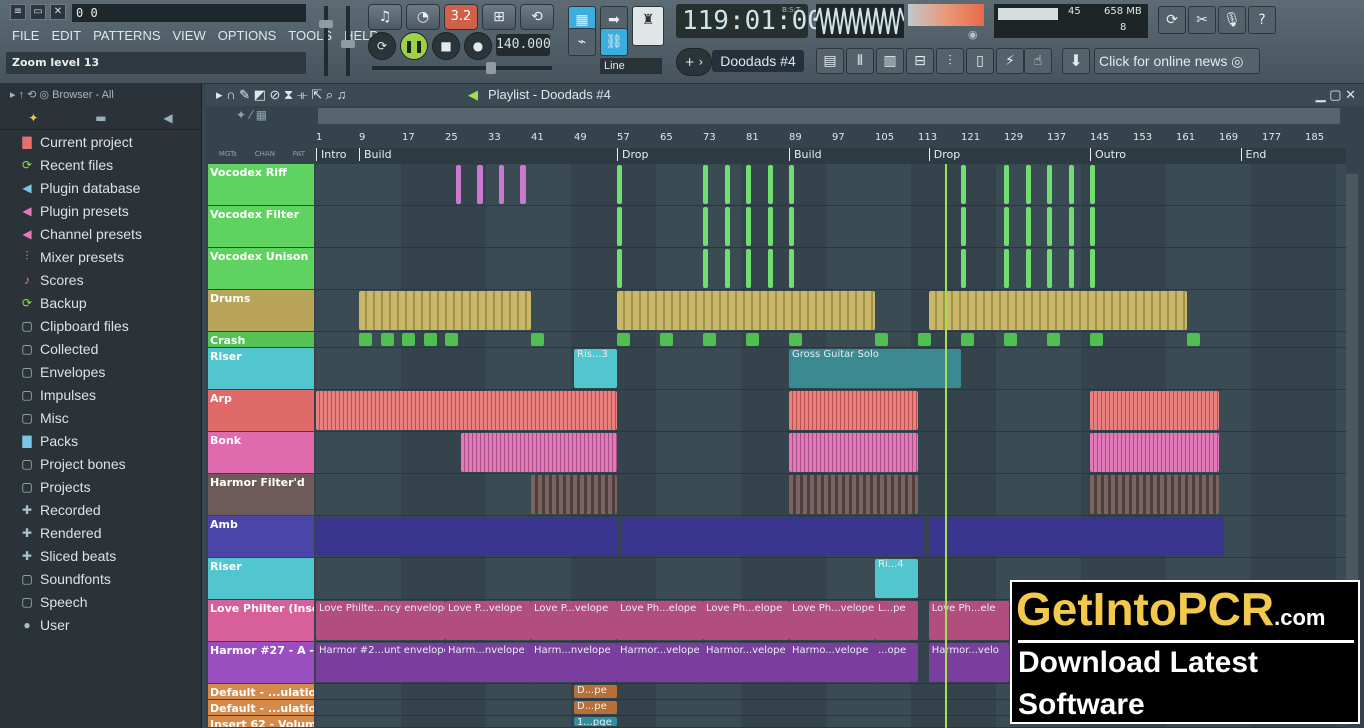 This screenshot has height=728, width=1364. Describe the element at coordinates (595, 368) in the screenshot. I see `riser-clip: Ris...3` at that location.